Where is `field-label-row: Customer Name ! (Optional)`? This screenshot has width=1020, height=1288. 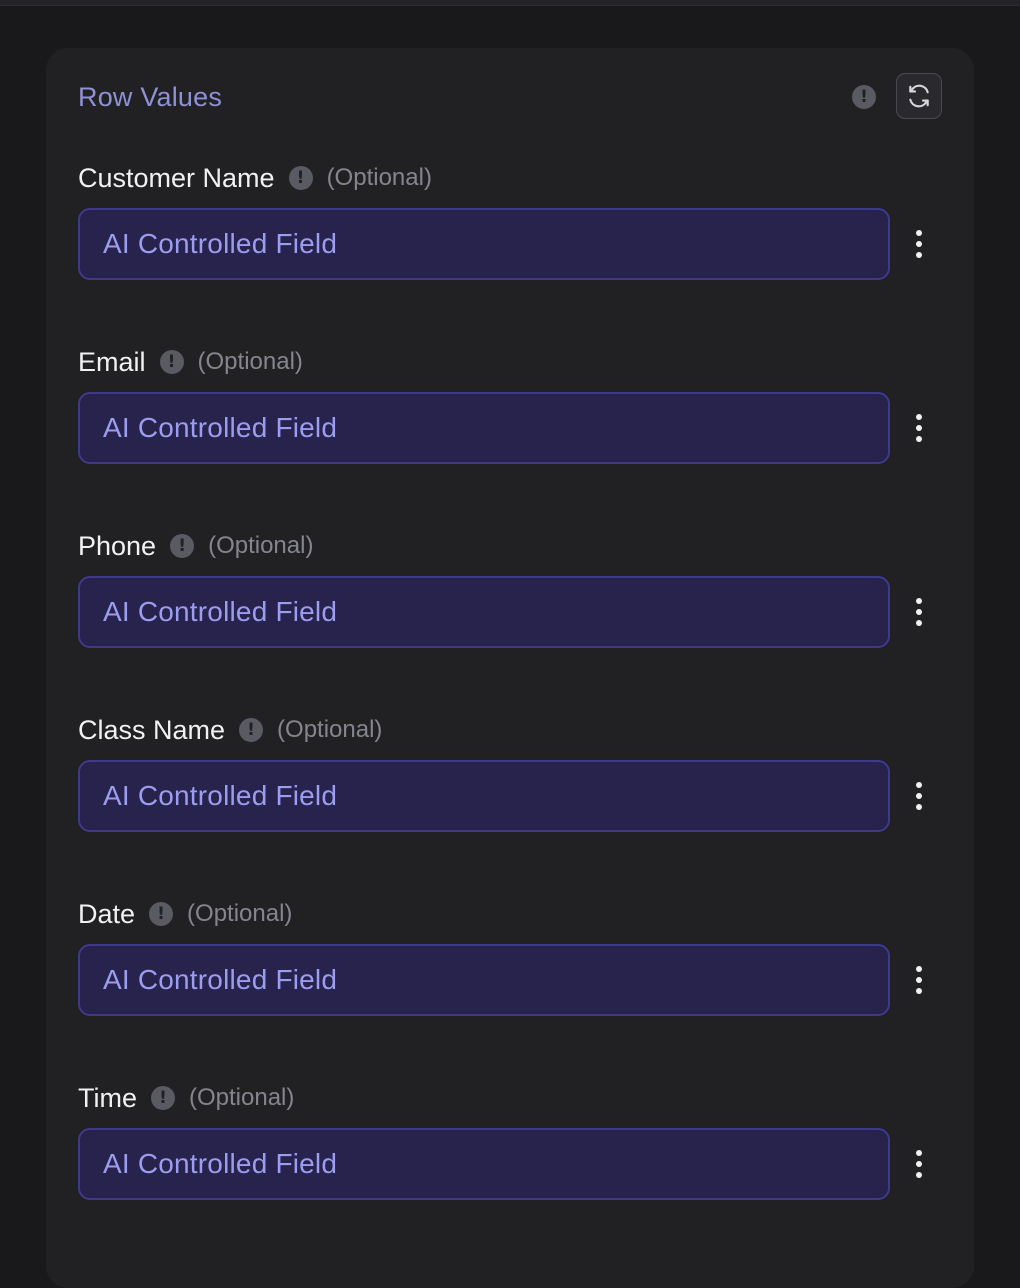 field-label-row: Customer Name ! (Optional) is located at coordinates (255, 178).